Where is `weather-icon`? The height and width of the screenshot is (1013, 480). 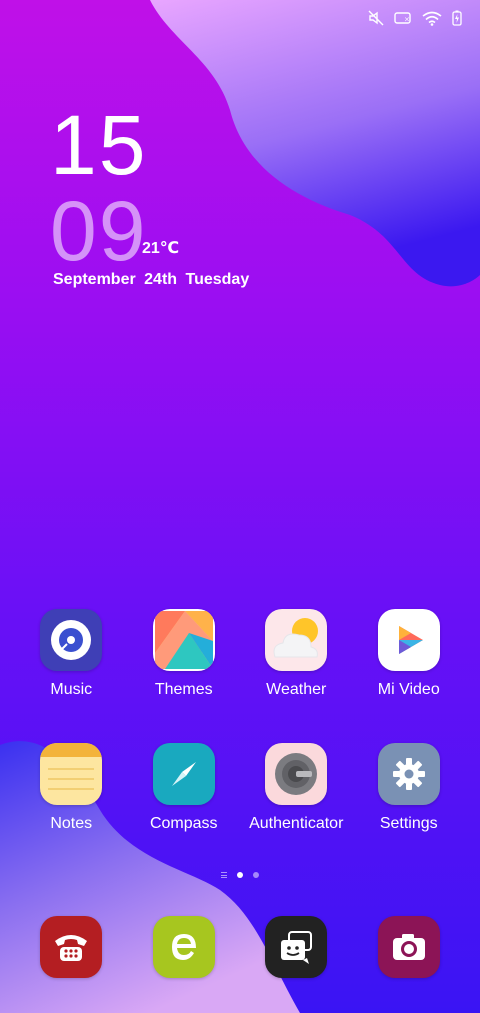
weather-icon is located at coordinates (296, 640).